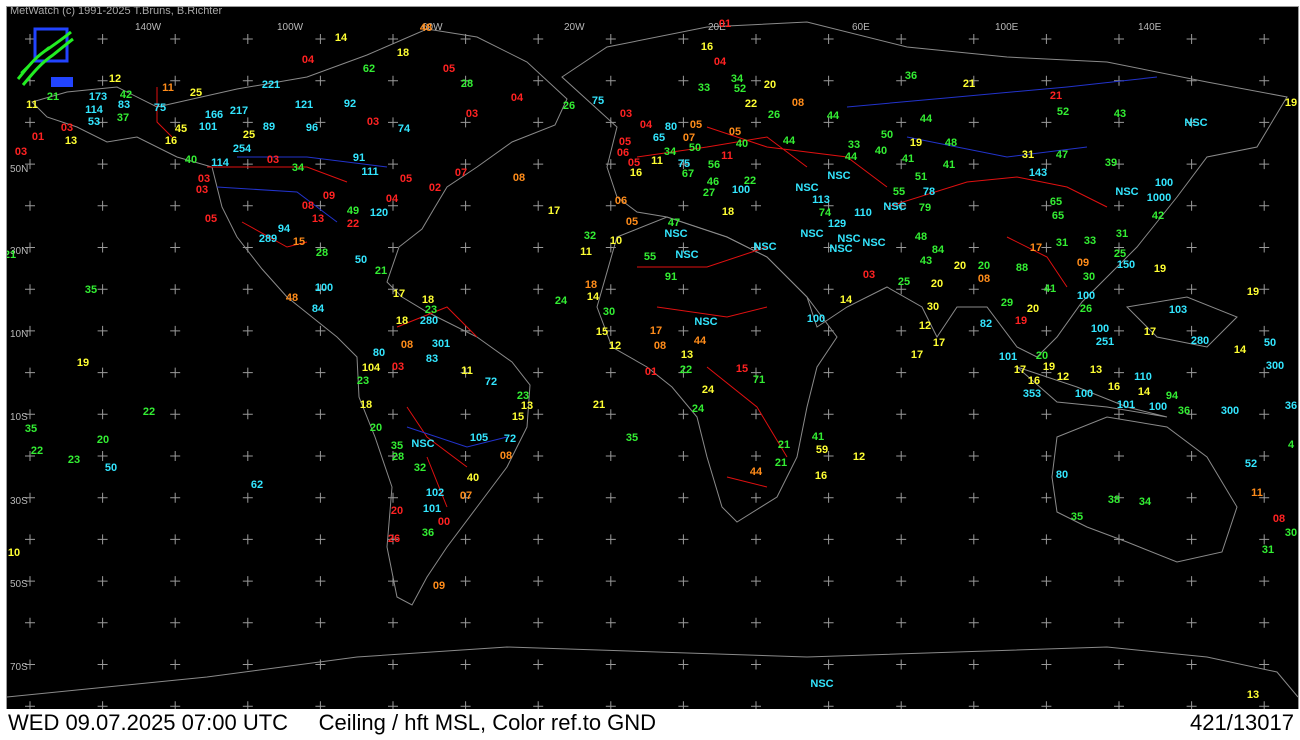 The width and height of the screenshot is (1300, 740). What do you see at coordinates (1032, 394) in the screenshot?
I see `station-value: 353` at bounding box center [1032, 394].